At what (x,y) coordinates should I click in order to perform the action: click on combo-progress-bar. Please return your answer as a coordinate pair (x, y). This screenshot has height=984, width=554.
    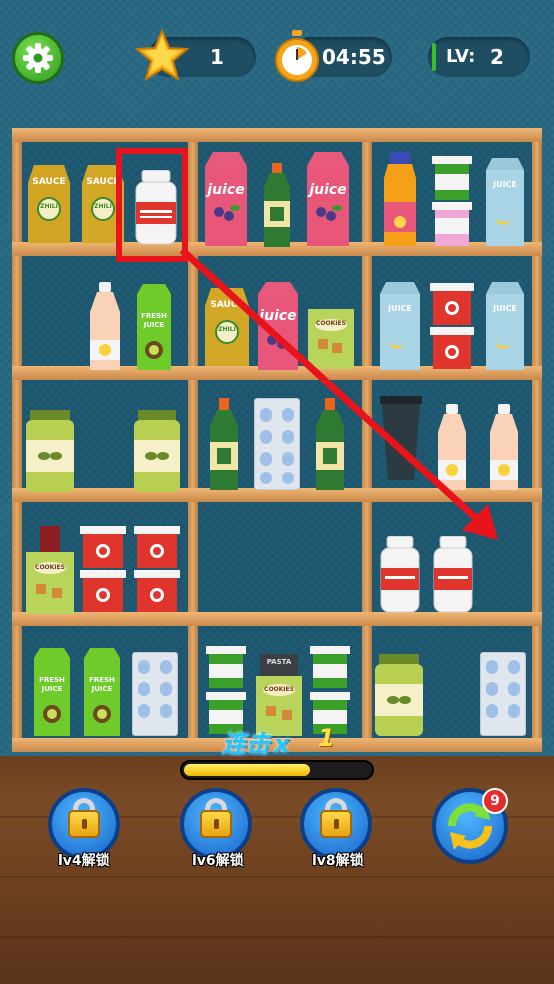
    Looking at the image, I should click on (277, 770).